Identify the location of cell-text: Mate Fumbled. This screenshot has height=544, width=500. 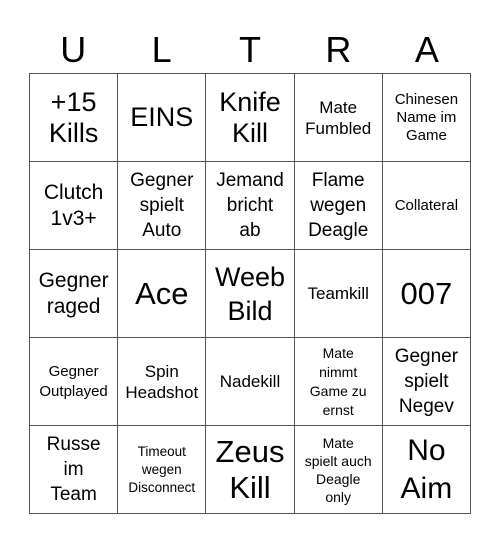
(338, 117).